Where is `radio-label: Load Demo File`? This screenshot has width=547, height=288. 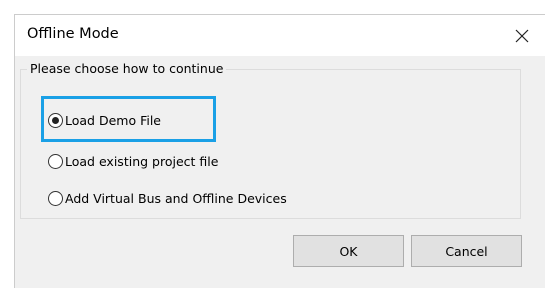
radio-label: Load Demo File is located at coordinates (113, 120).